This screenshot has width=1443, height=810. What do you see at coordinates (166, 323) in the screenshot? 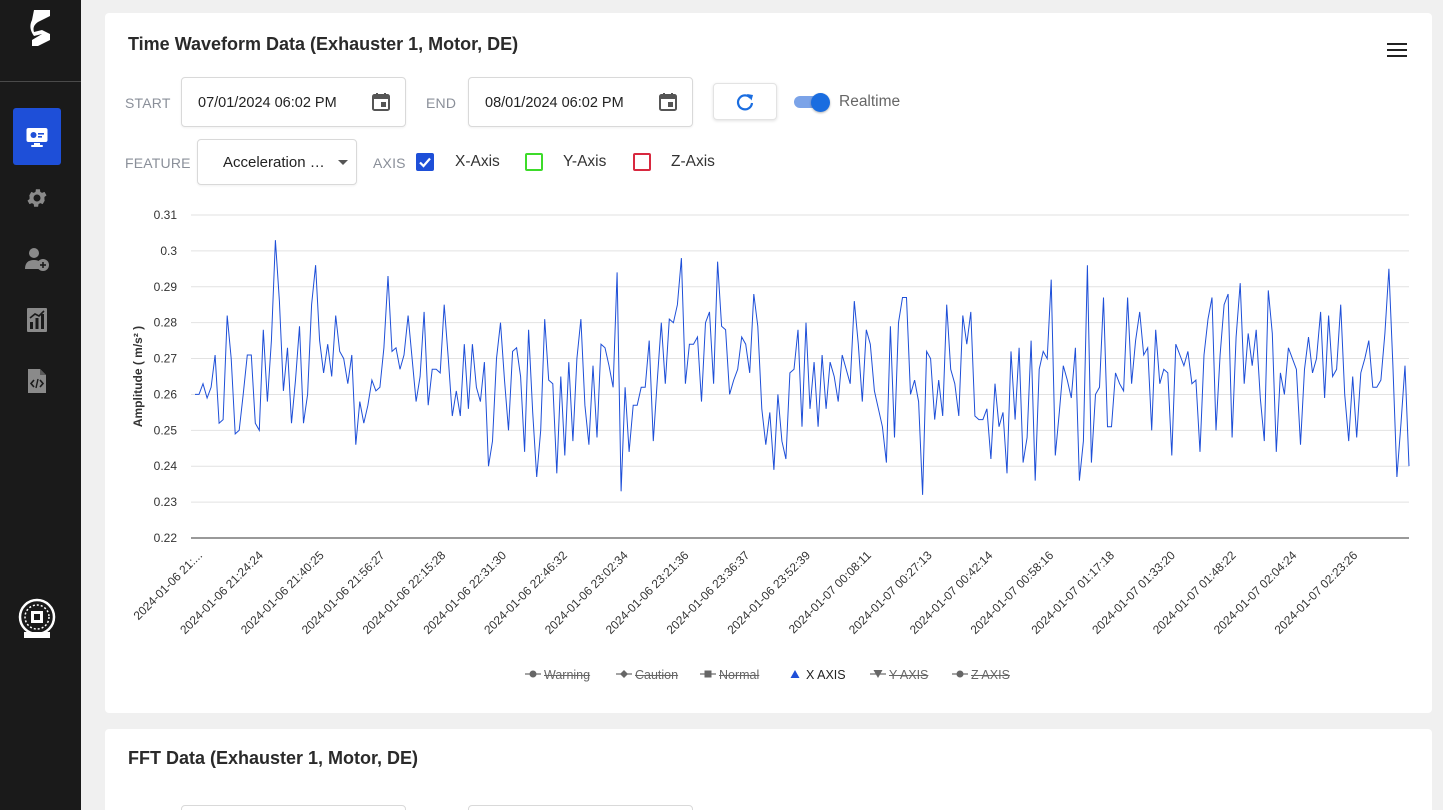
I see `y-tick-label: 0.28` at bounding box center [166, 323].